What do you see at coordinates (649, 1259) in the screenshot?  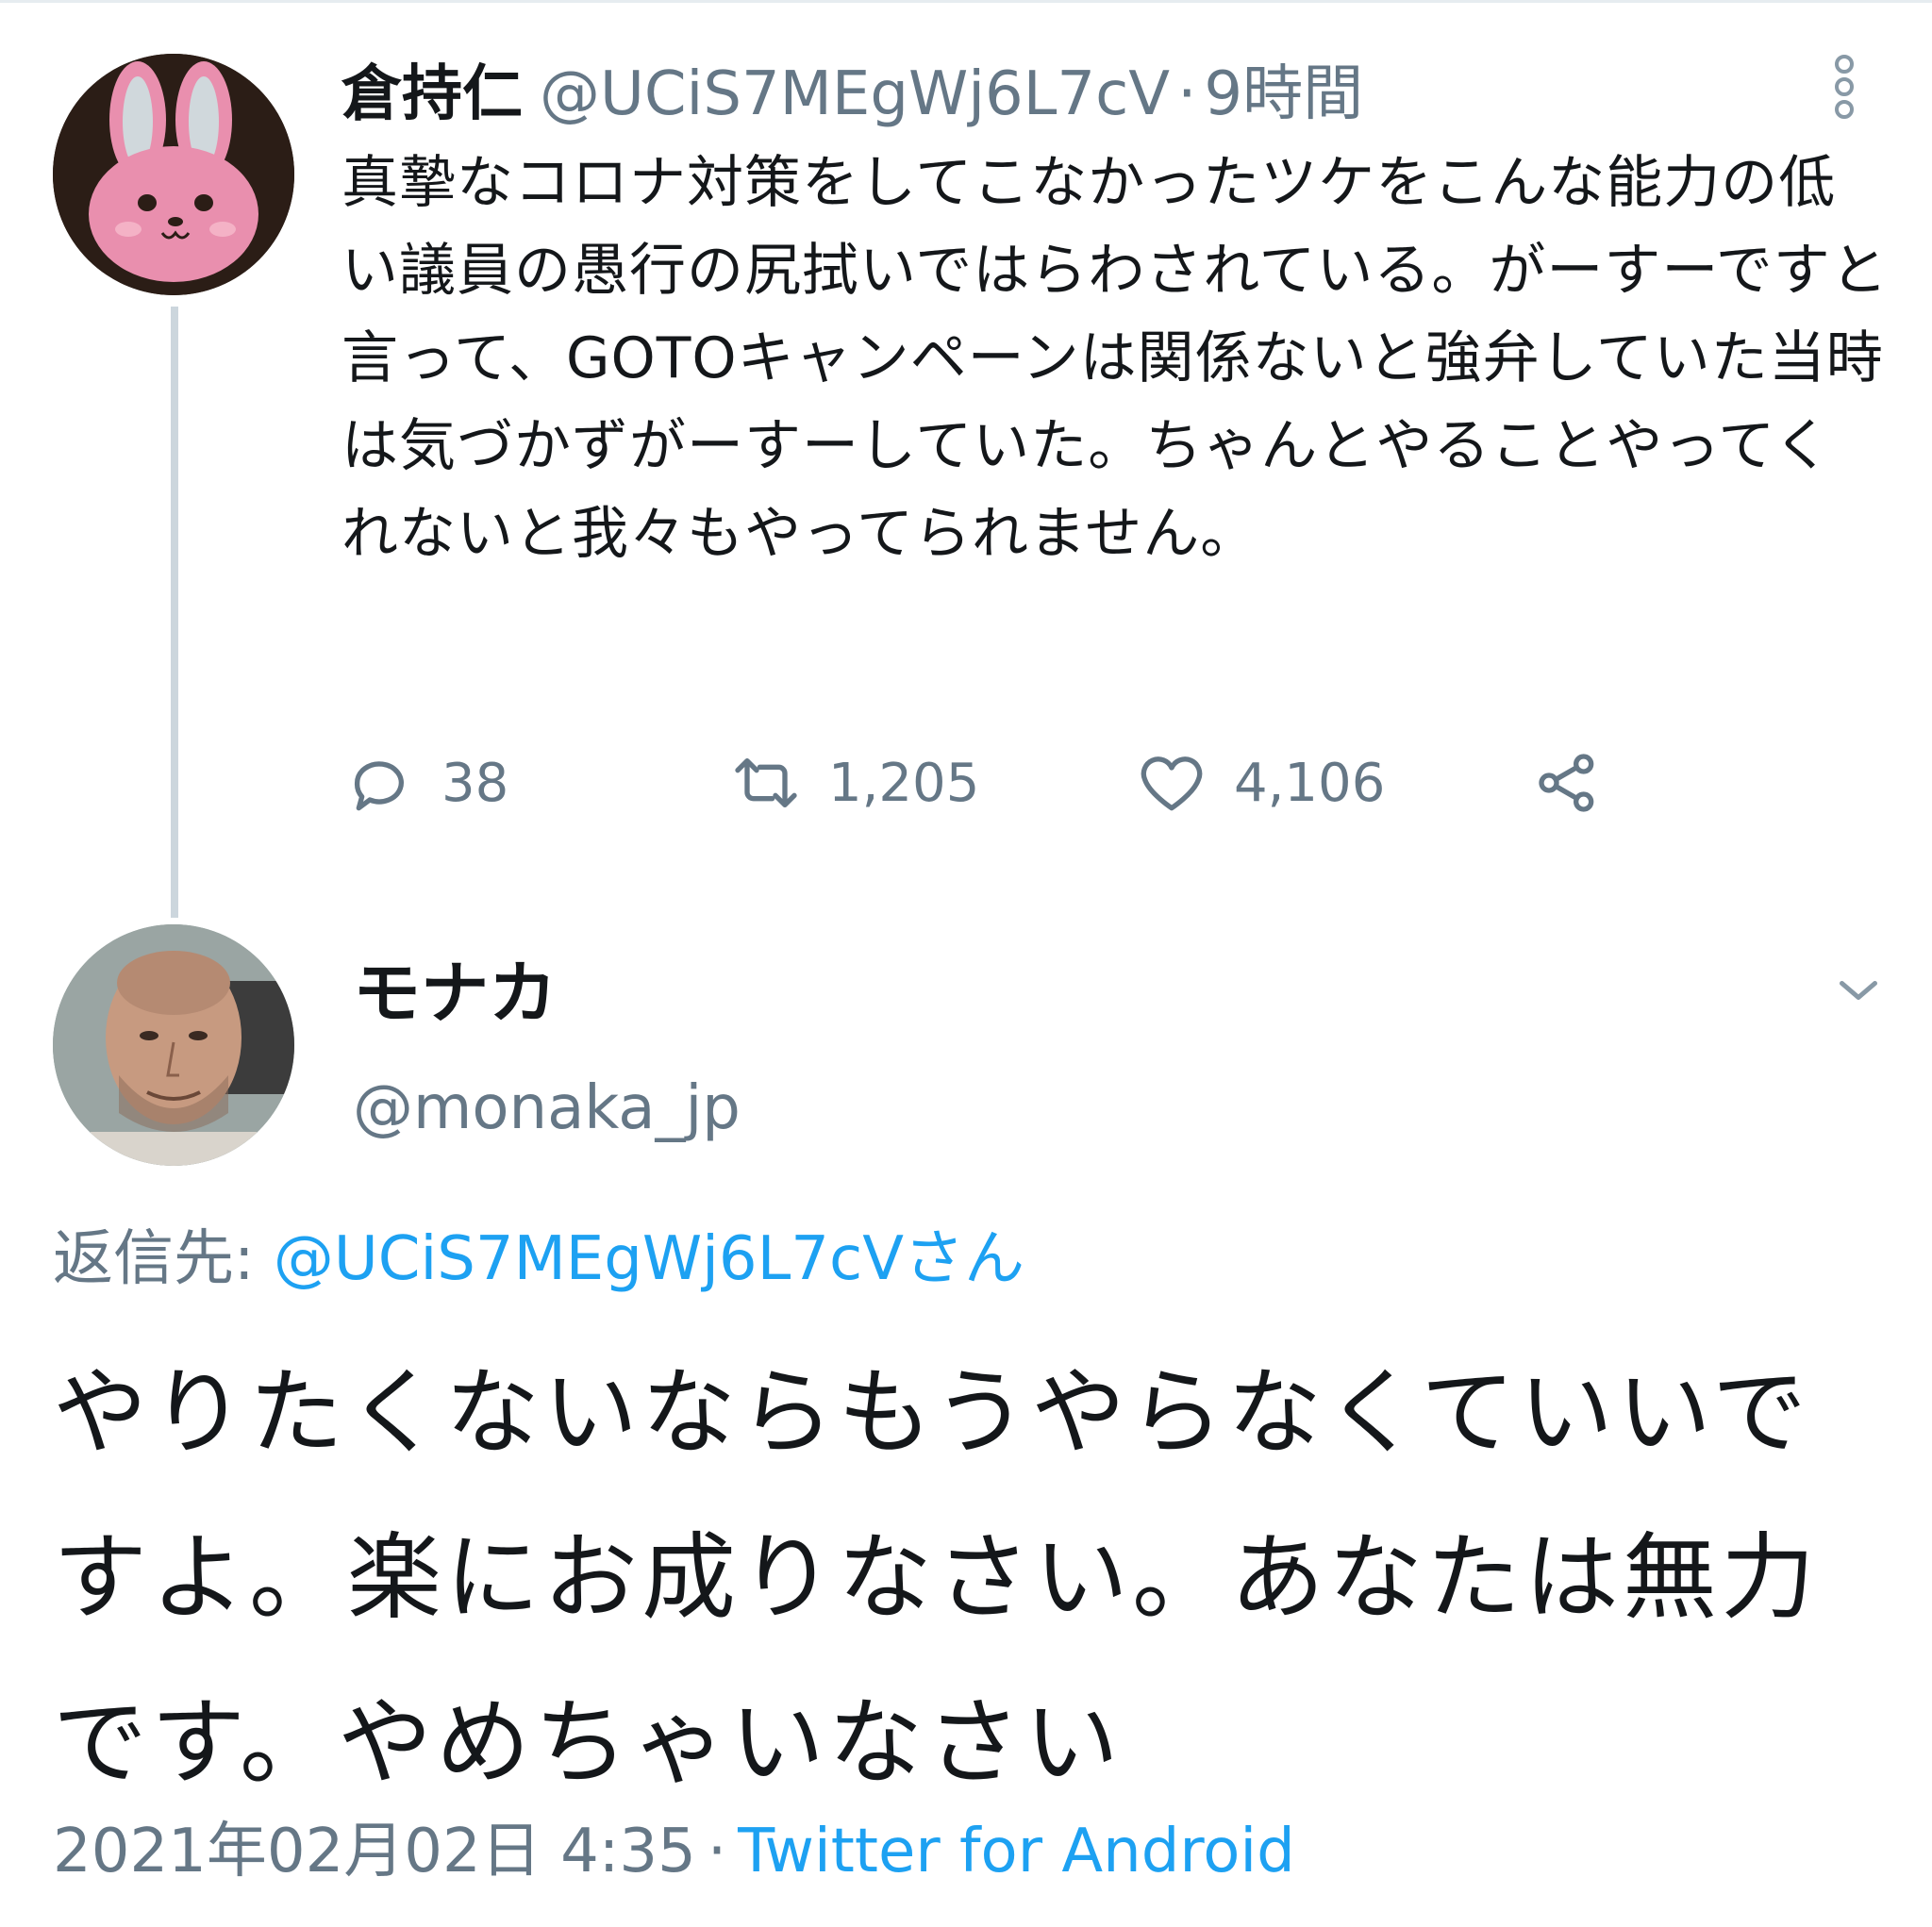 I see `replying-to-link: @UCiS7MEgWj6L7cVさん` at bounding box center [649, 1259].